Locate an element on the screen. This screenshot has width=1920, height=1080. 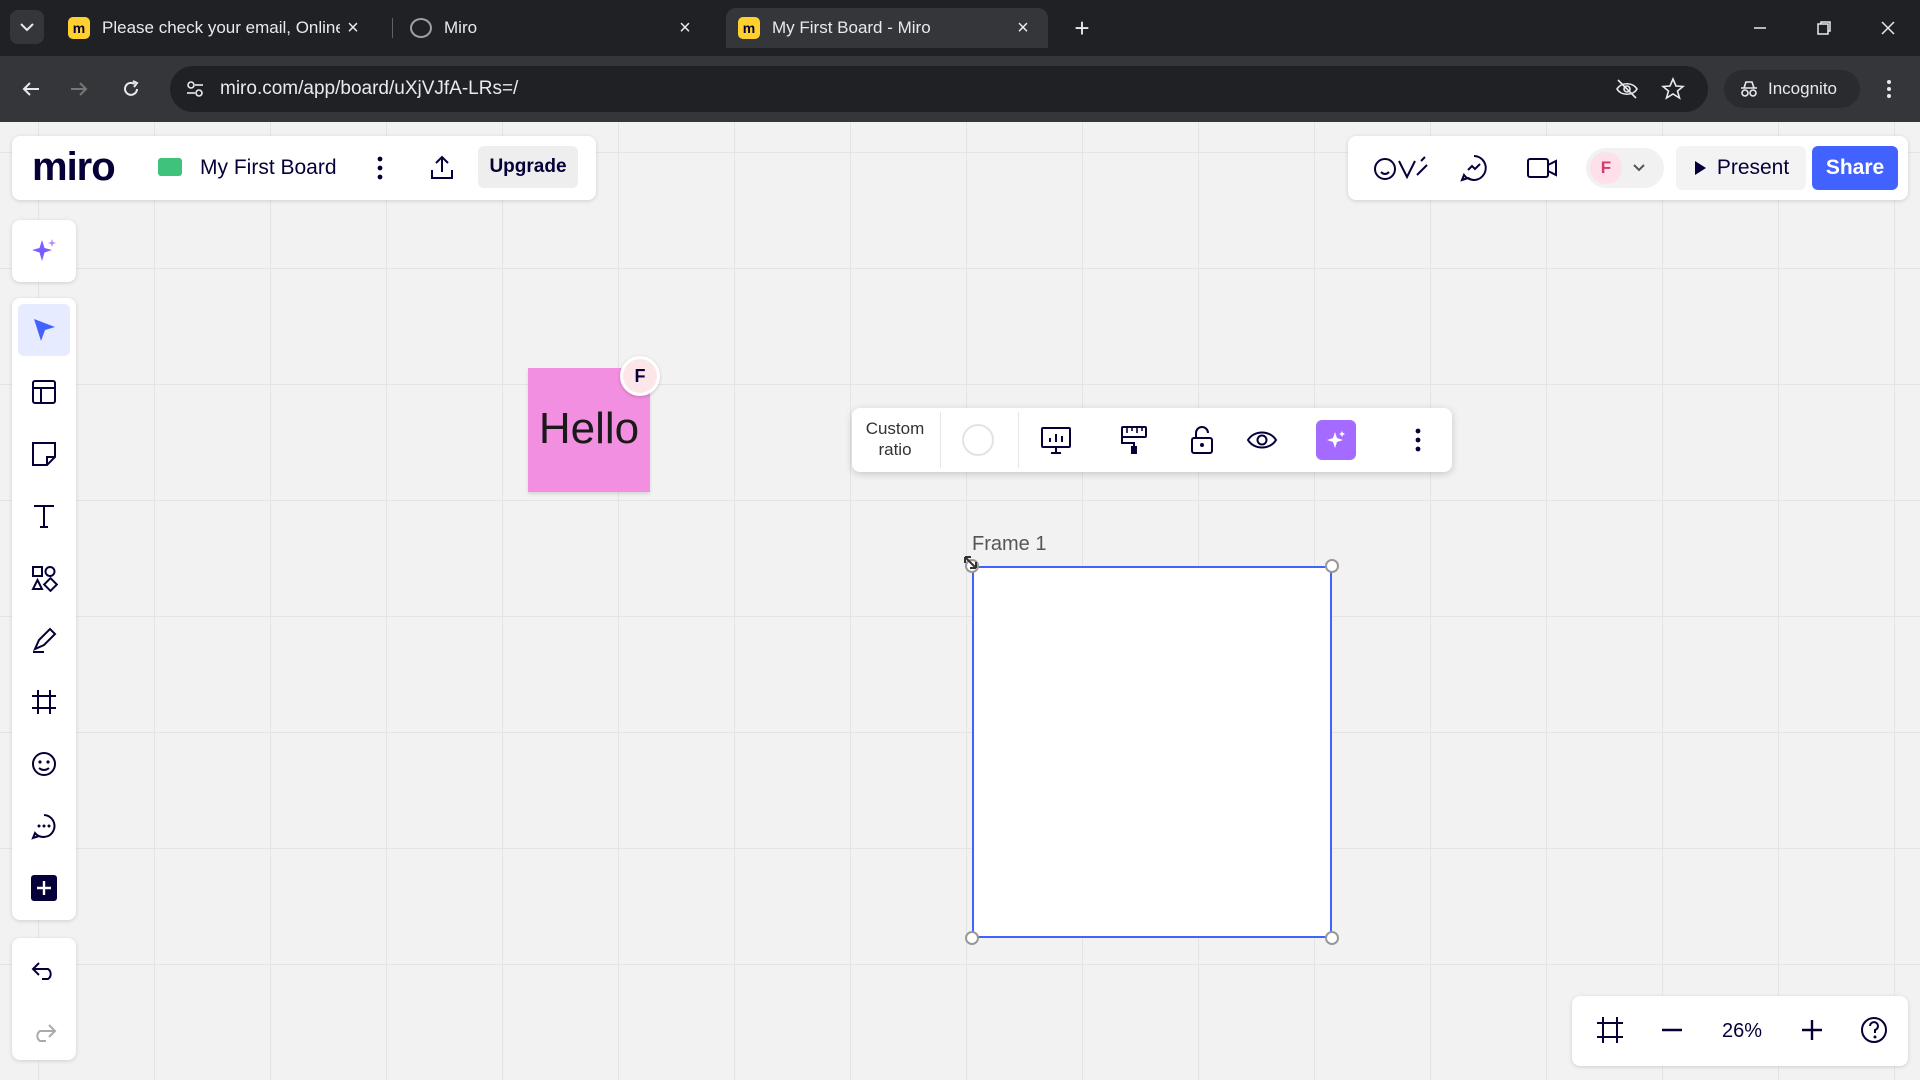
text-icon is located at coordinates (44, 516).